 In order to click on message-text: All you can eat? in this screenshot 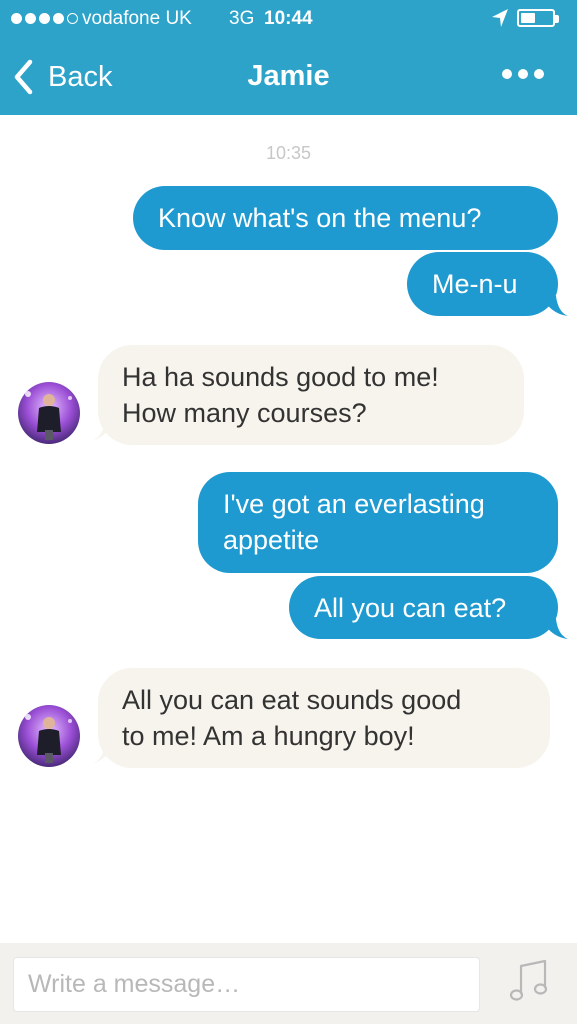, I will do `click(410, 608)`.